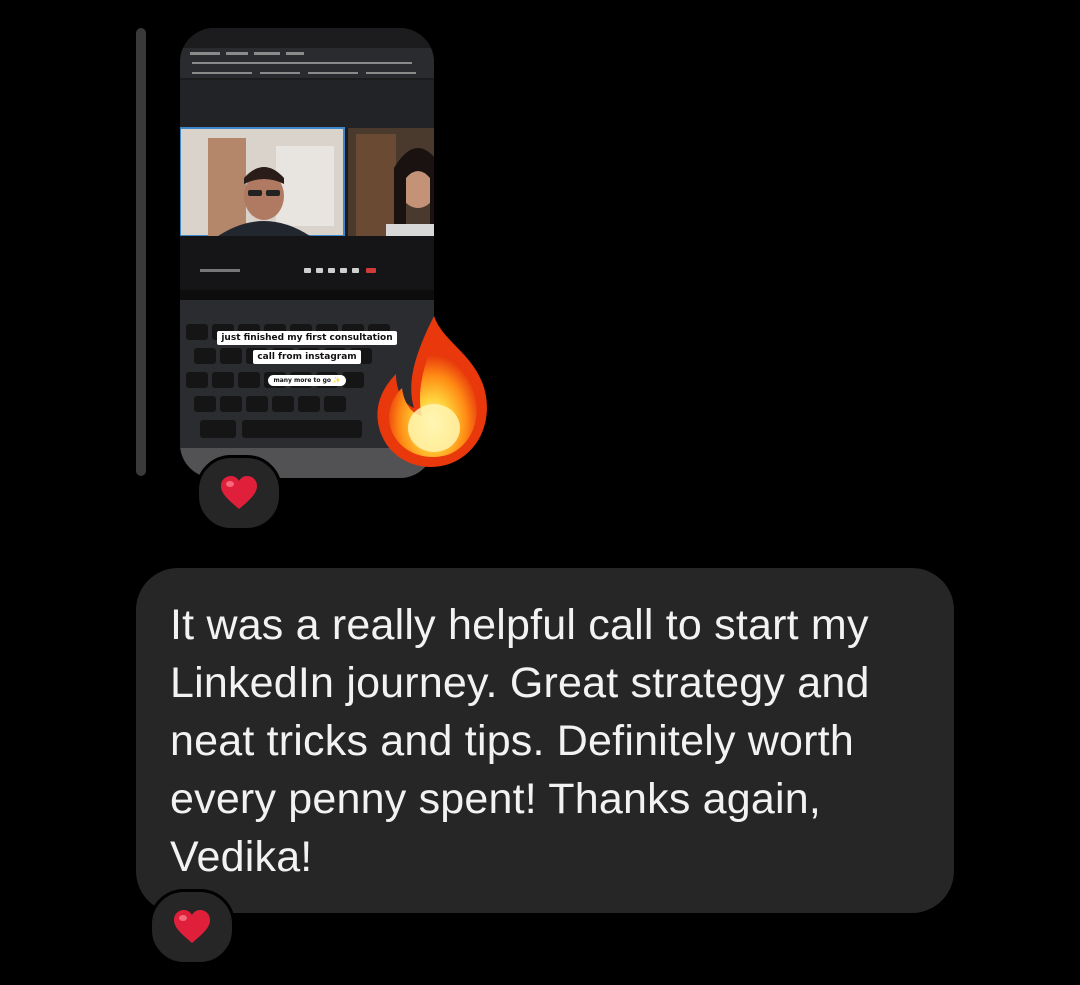 This screenshot has height=985, width=1080. What do you see at coordinates (432, 391) in the screenshot?
I see `fire-icon` at bounding box center [432, 391].